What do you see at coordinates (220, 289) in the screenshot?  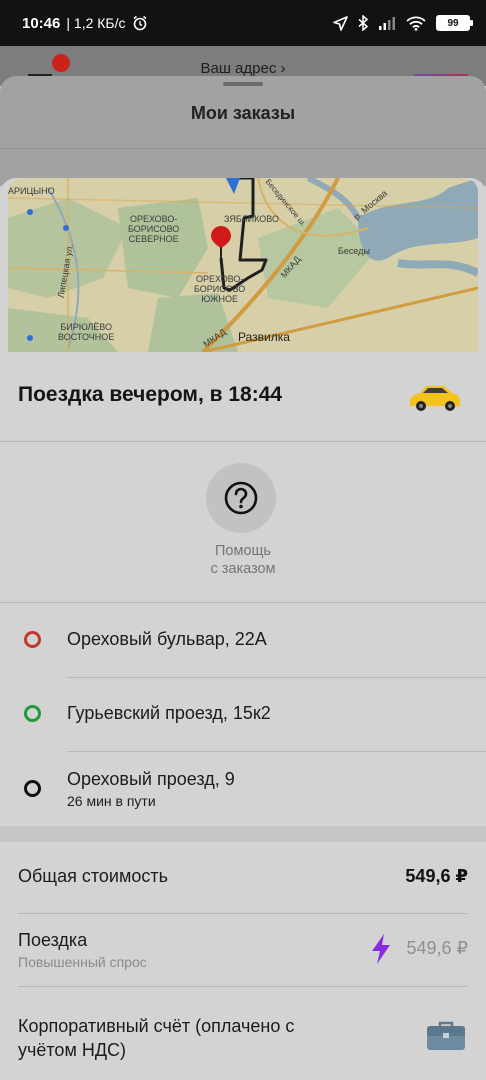 I see `map-label-orekhovo-south: ОРЕХОВО- БОРИСОВО ЮЖНОЕ` at bounding box center [220, 289].